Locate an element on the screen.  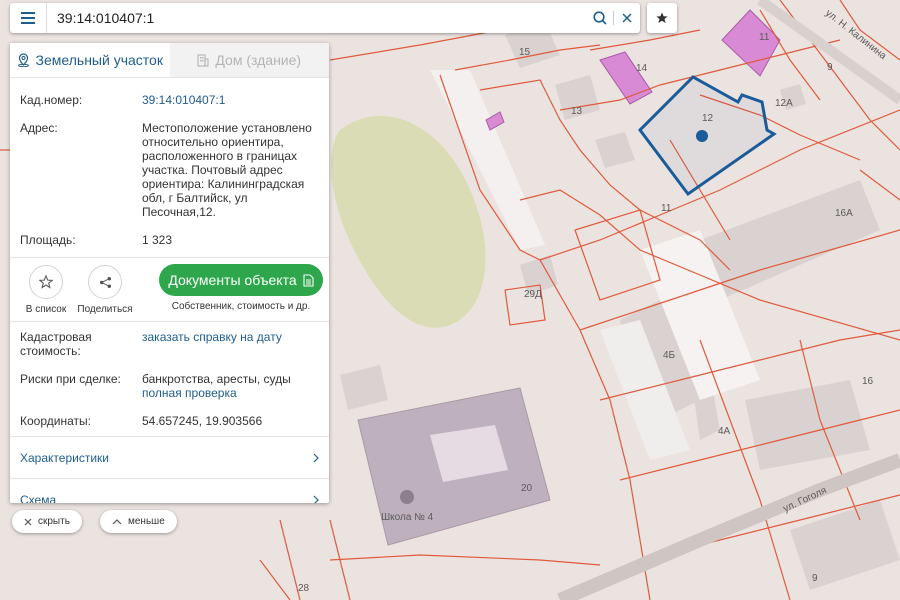
coordinates-row: Координаты: 54.657245, 19.903566 is located at coordinates (169, 421).